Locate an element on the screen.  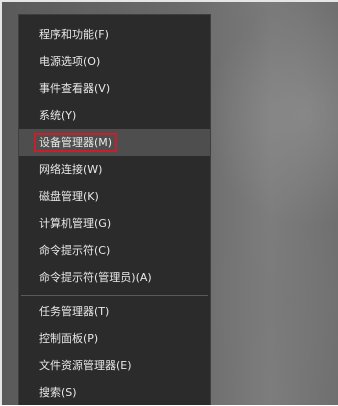
menu-item-label: 任务管理器(T) is located at coordinates (74, 311).